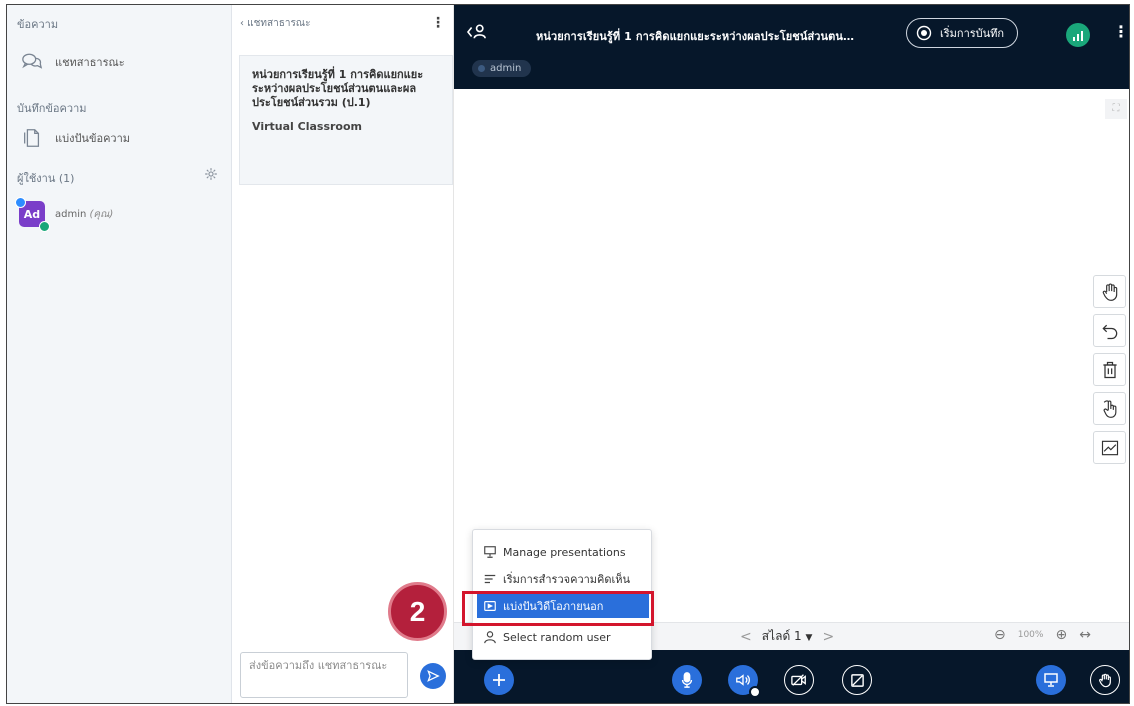 The height and width of the screenshot is (706, 1134). I want to click on public-chat-label: แชทสาธารณะ, so click(90, 62).